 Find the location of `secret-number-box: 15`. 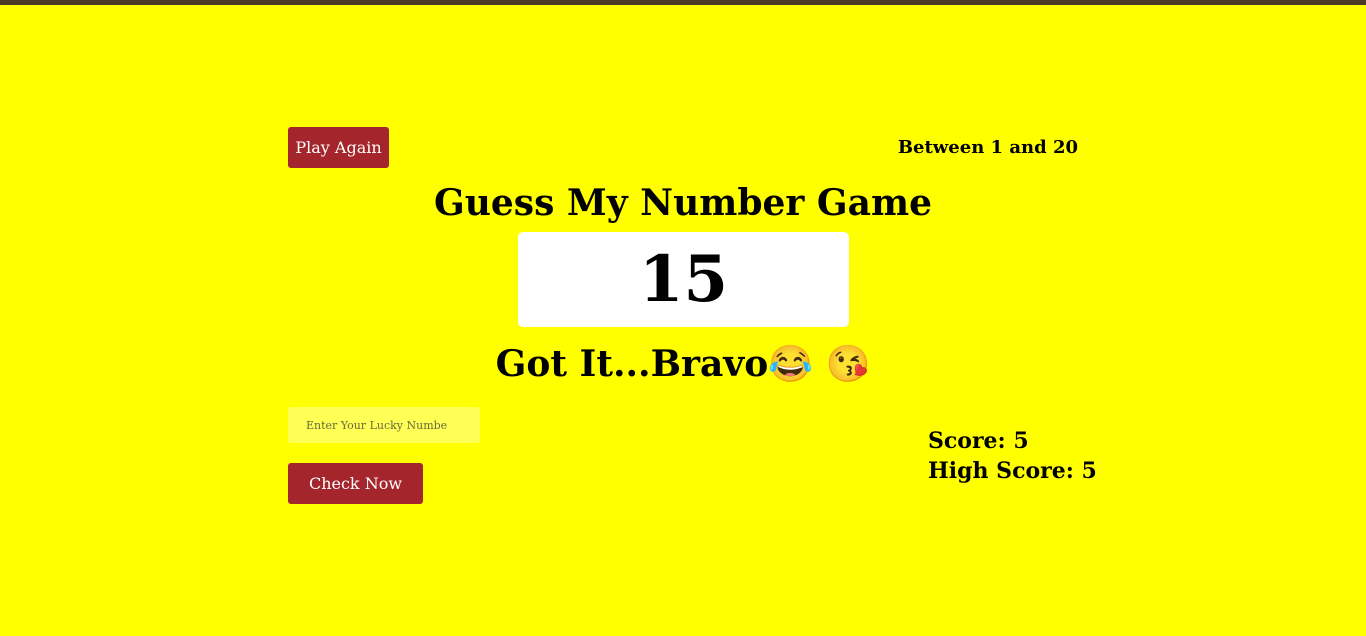

secret-number-box: 15 is located at coordinates (683, 279).